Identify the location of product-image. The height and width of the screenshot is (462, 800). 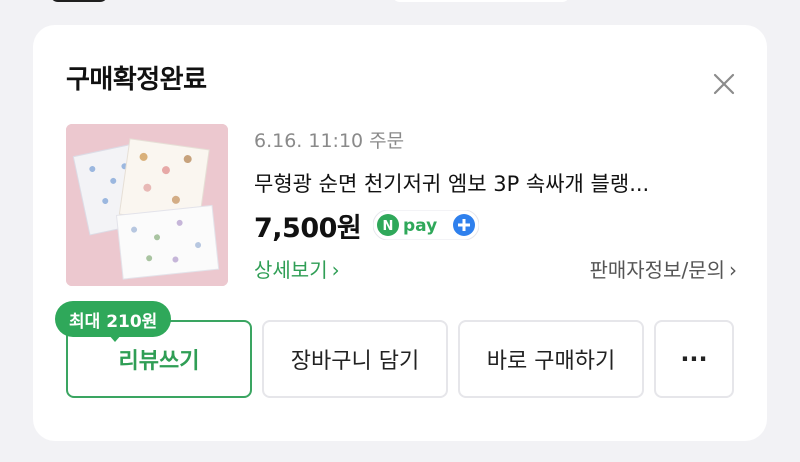
(147, 205).